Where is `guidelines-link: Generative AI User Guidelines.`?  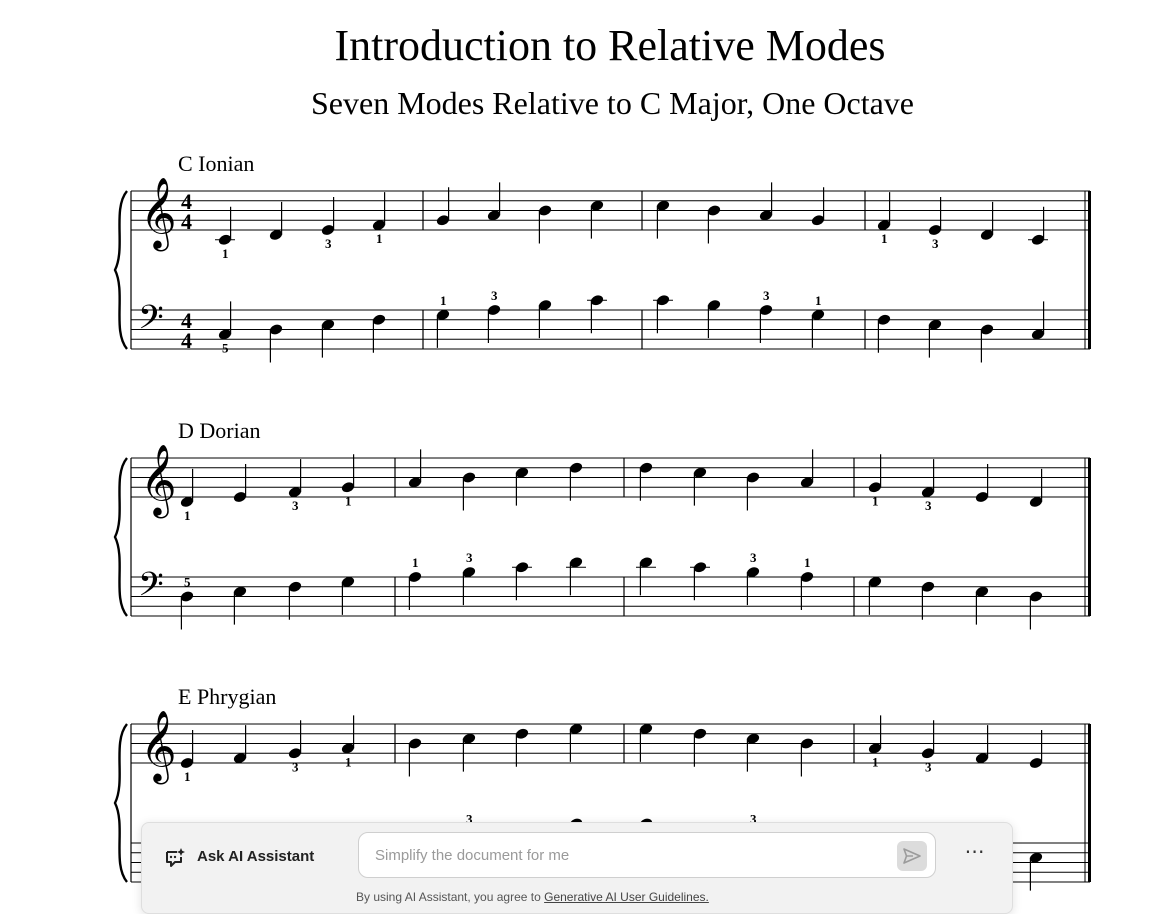
guidelines-link: Generative AI User Guidelines. is located at coordinates (626, 897).